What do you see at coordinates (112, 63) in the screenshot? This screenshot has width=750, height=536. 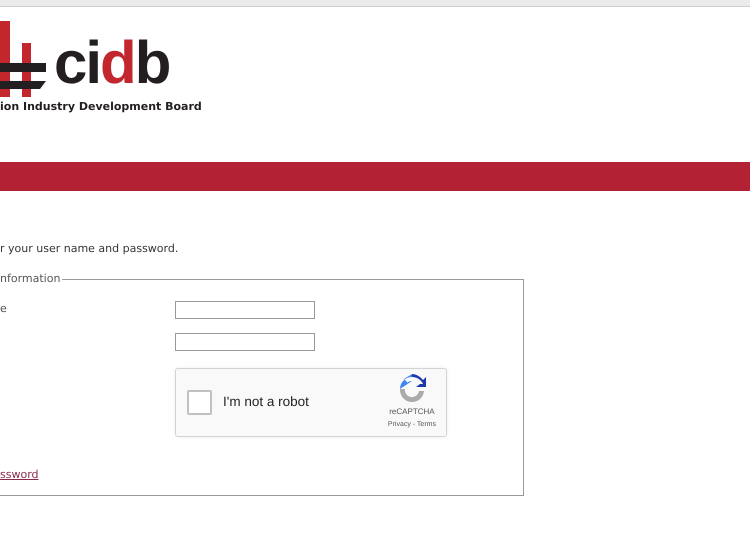 I see `logo-text: cidb` at bounding box center [112, 63].